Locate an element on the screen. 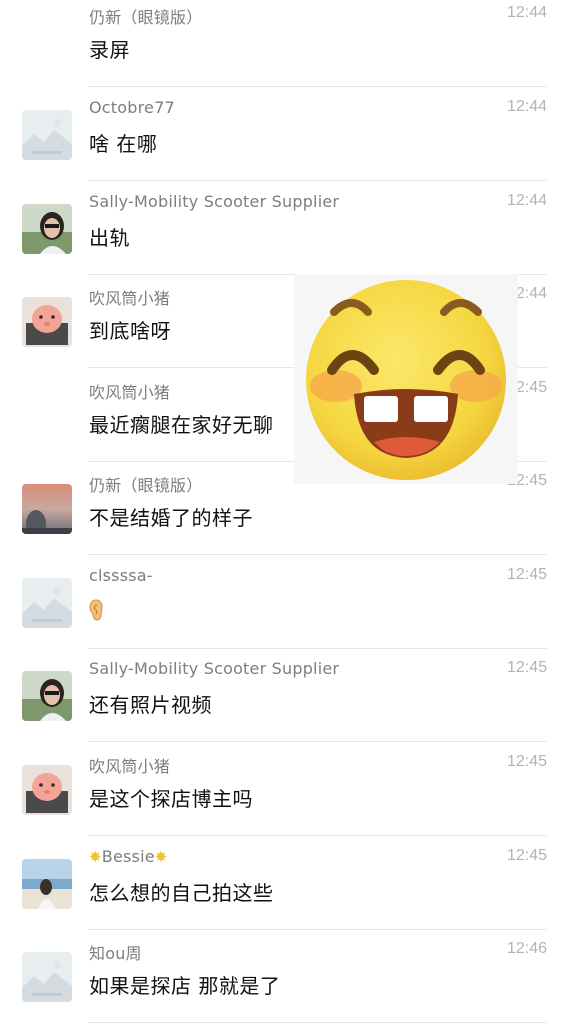 The width and height of the screenshot is (569, 1024). ear-icon is located at coordinates (96, 609).